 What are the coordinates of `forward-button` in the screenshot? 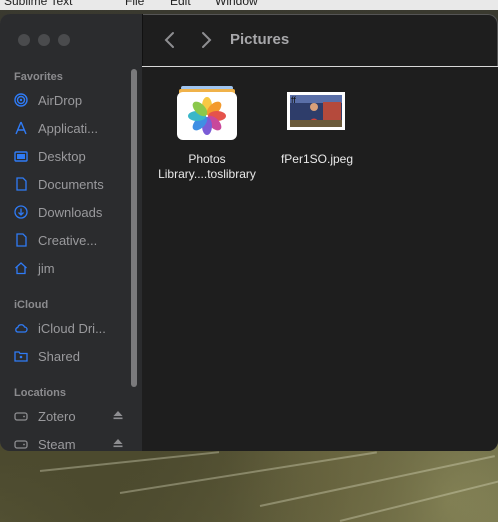 It's located at (206, 40).